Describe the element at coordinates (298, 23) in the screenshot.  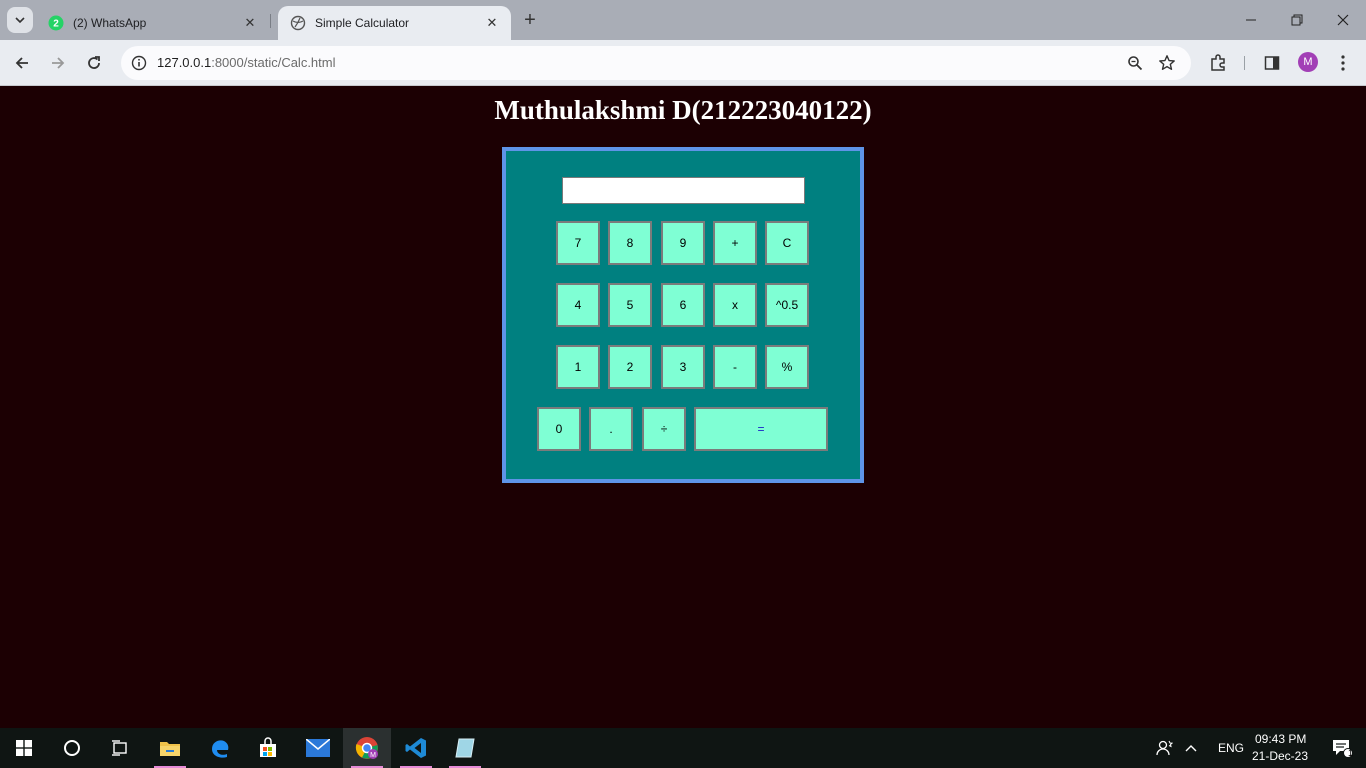
I see `globe-icon` at that location.